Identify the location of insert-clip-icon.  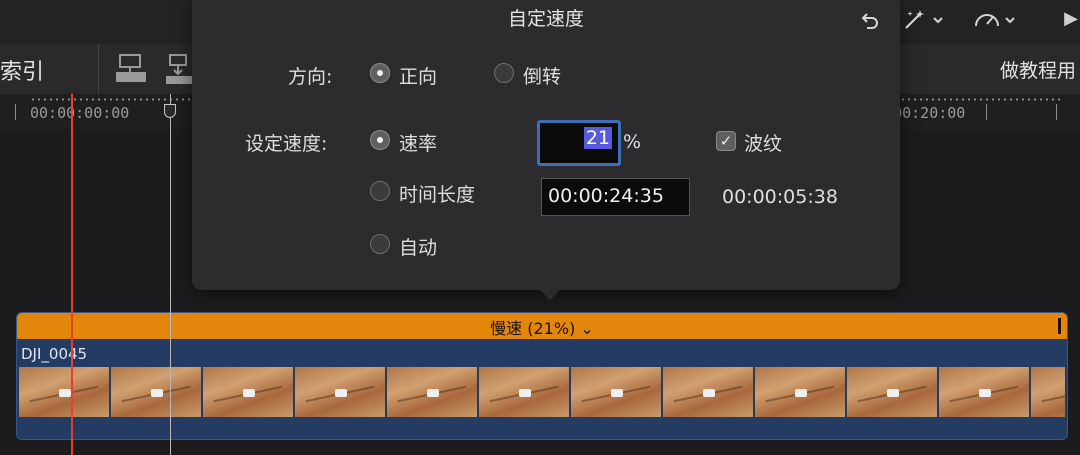
(179, 68).